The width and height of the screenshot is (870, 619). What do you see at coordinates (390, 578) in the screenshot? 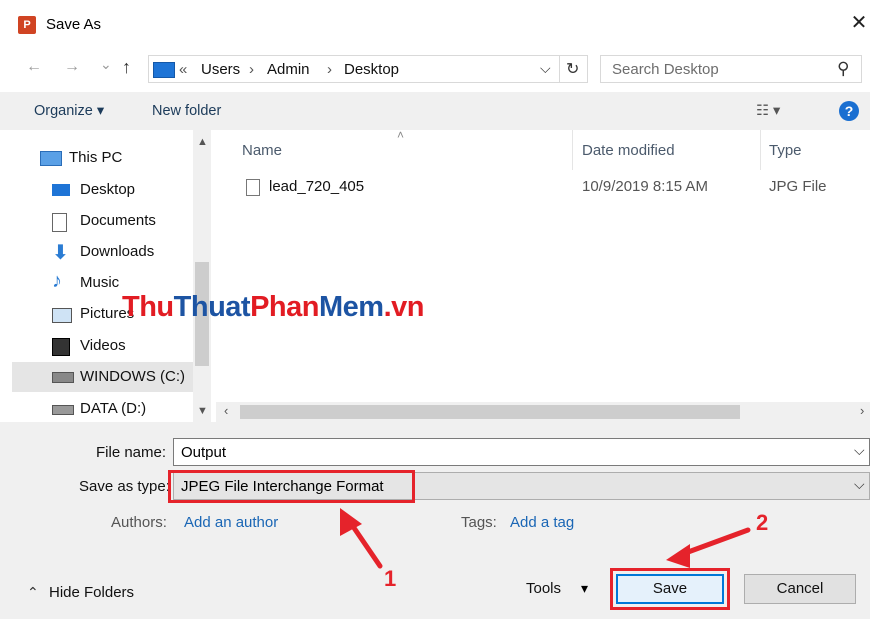
I see `annotation-label-1: 1` at bounding box center [390, 578].